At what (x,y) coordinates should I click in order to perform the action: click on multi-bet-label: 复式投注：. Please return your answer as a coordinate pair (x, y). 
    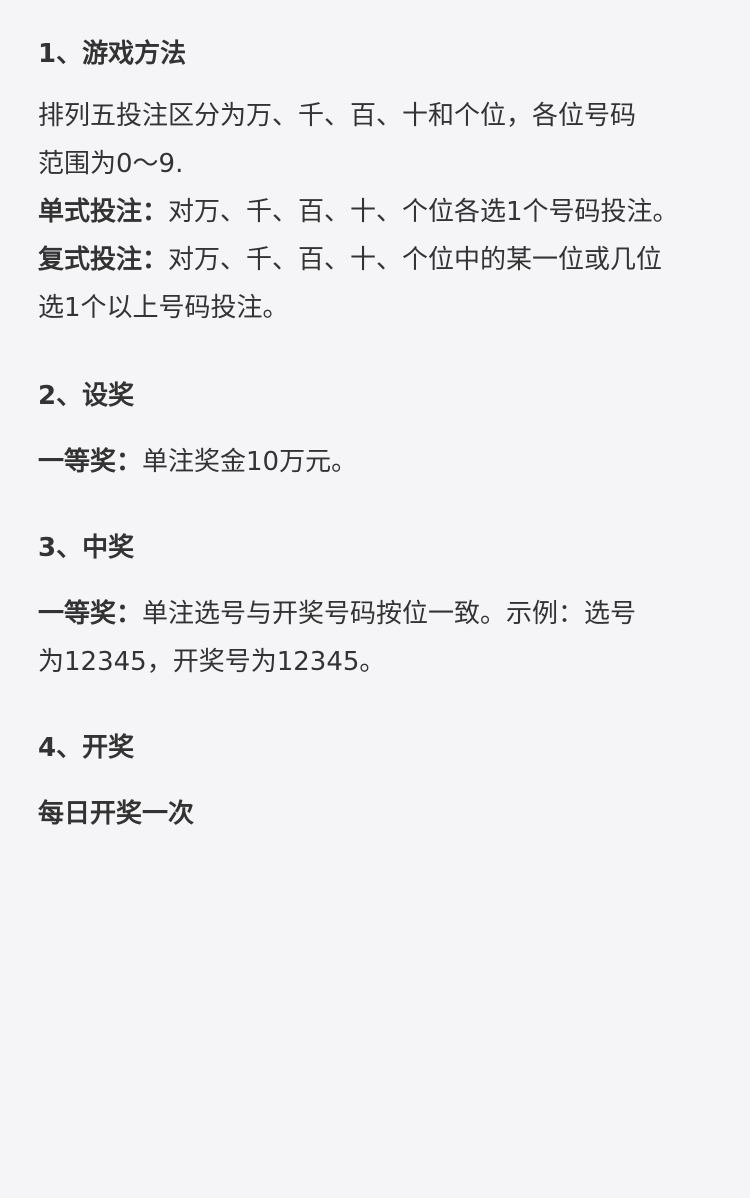
    Looking at the image, I should click on (103, 260).